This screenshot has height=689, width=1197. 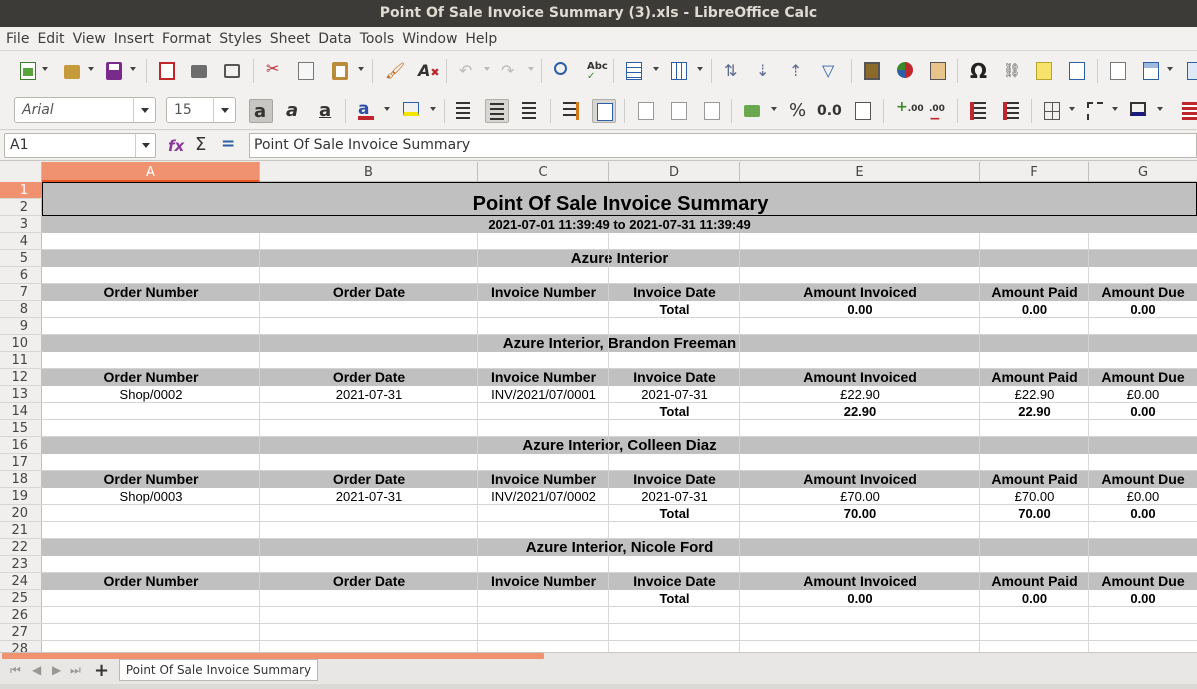 What do you see at coordinates (723, 145) in the screenshot?
I see `formula-input: Point Of Sale Invoice Summary` at bounding box center [723, 145].